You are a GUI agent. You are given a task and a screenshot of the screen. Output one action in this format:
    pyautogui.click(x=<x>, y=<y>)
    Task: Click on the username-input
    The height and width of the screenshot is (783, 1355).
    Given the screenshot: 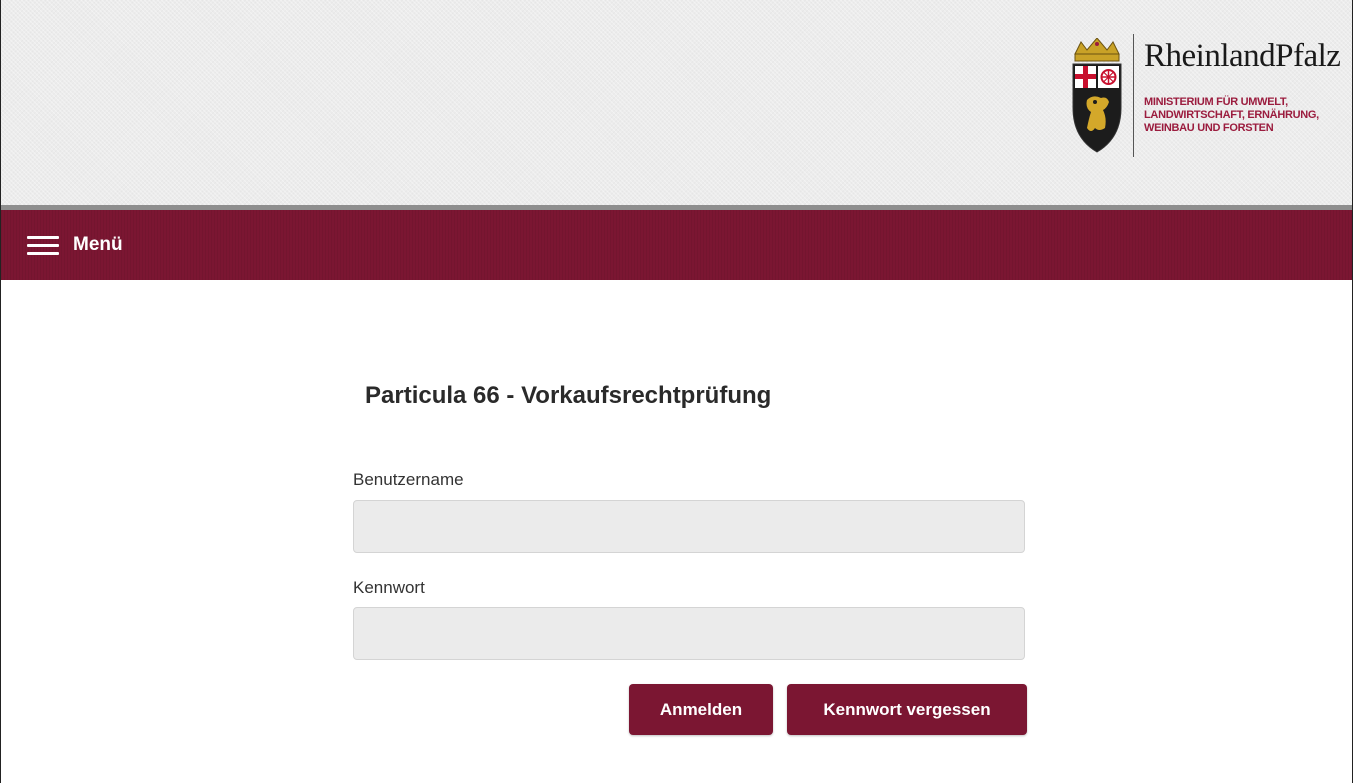 What is the action you would take?
    pyautogui.click(x=689, y=526)
    